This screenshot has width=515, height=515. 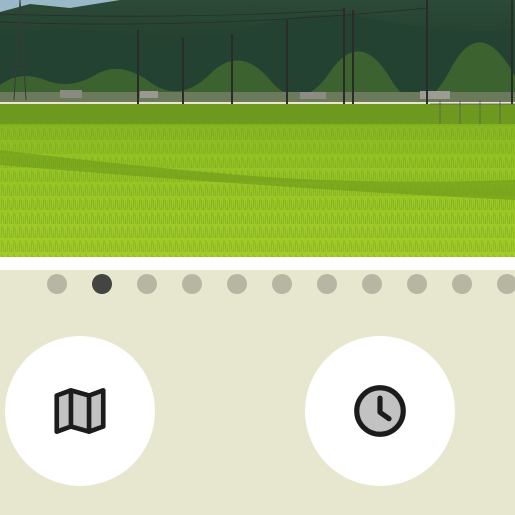 What do you see at coordinates (102, 284) in the screenshot?
I see `page-dot-active` at bounding box center [102, 284].